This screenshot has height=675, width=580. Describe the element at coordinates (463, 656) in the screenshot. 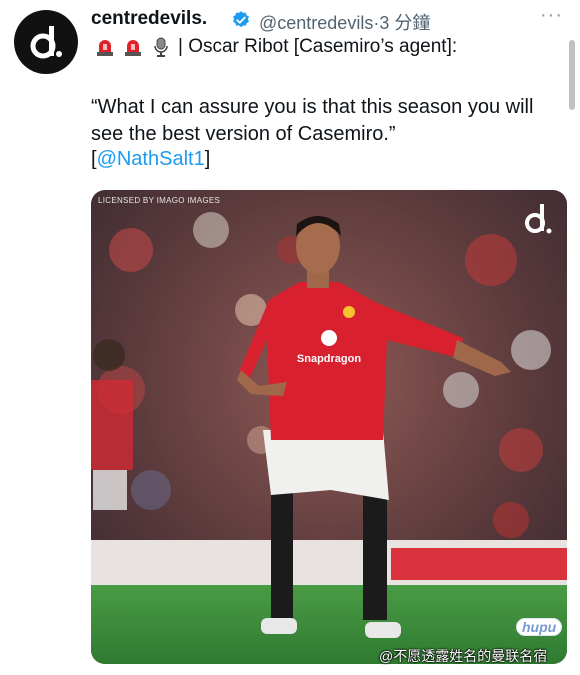

I see `user-watermark: @不愿透露姓名的曼联名宿` at that location.